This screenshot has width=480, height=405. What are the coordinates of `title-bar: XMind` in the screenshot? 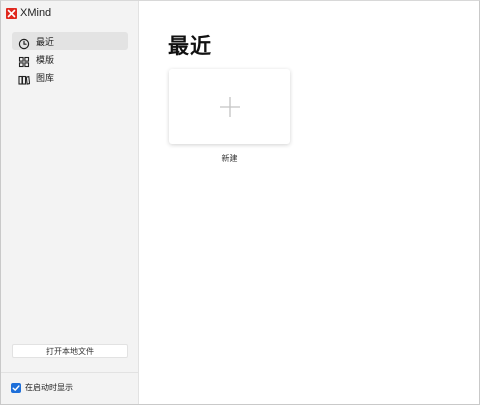 It's located at (28, 13).